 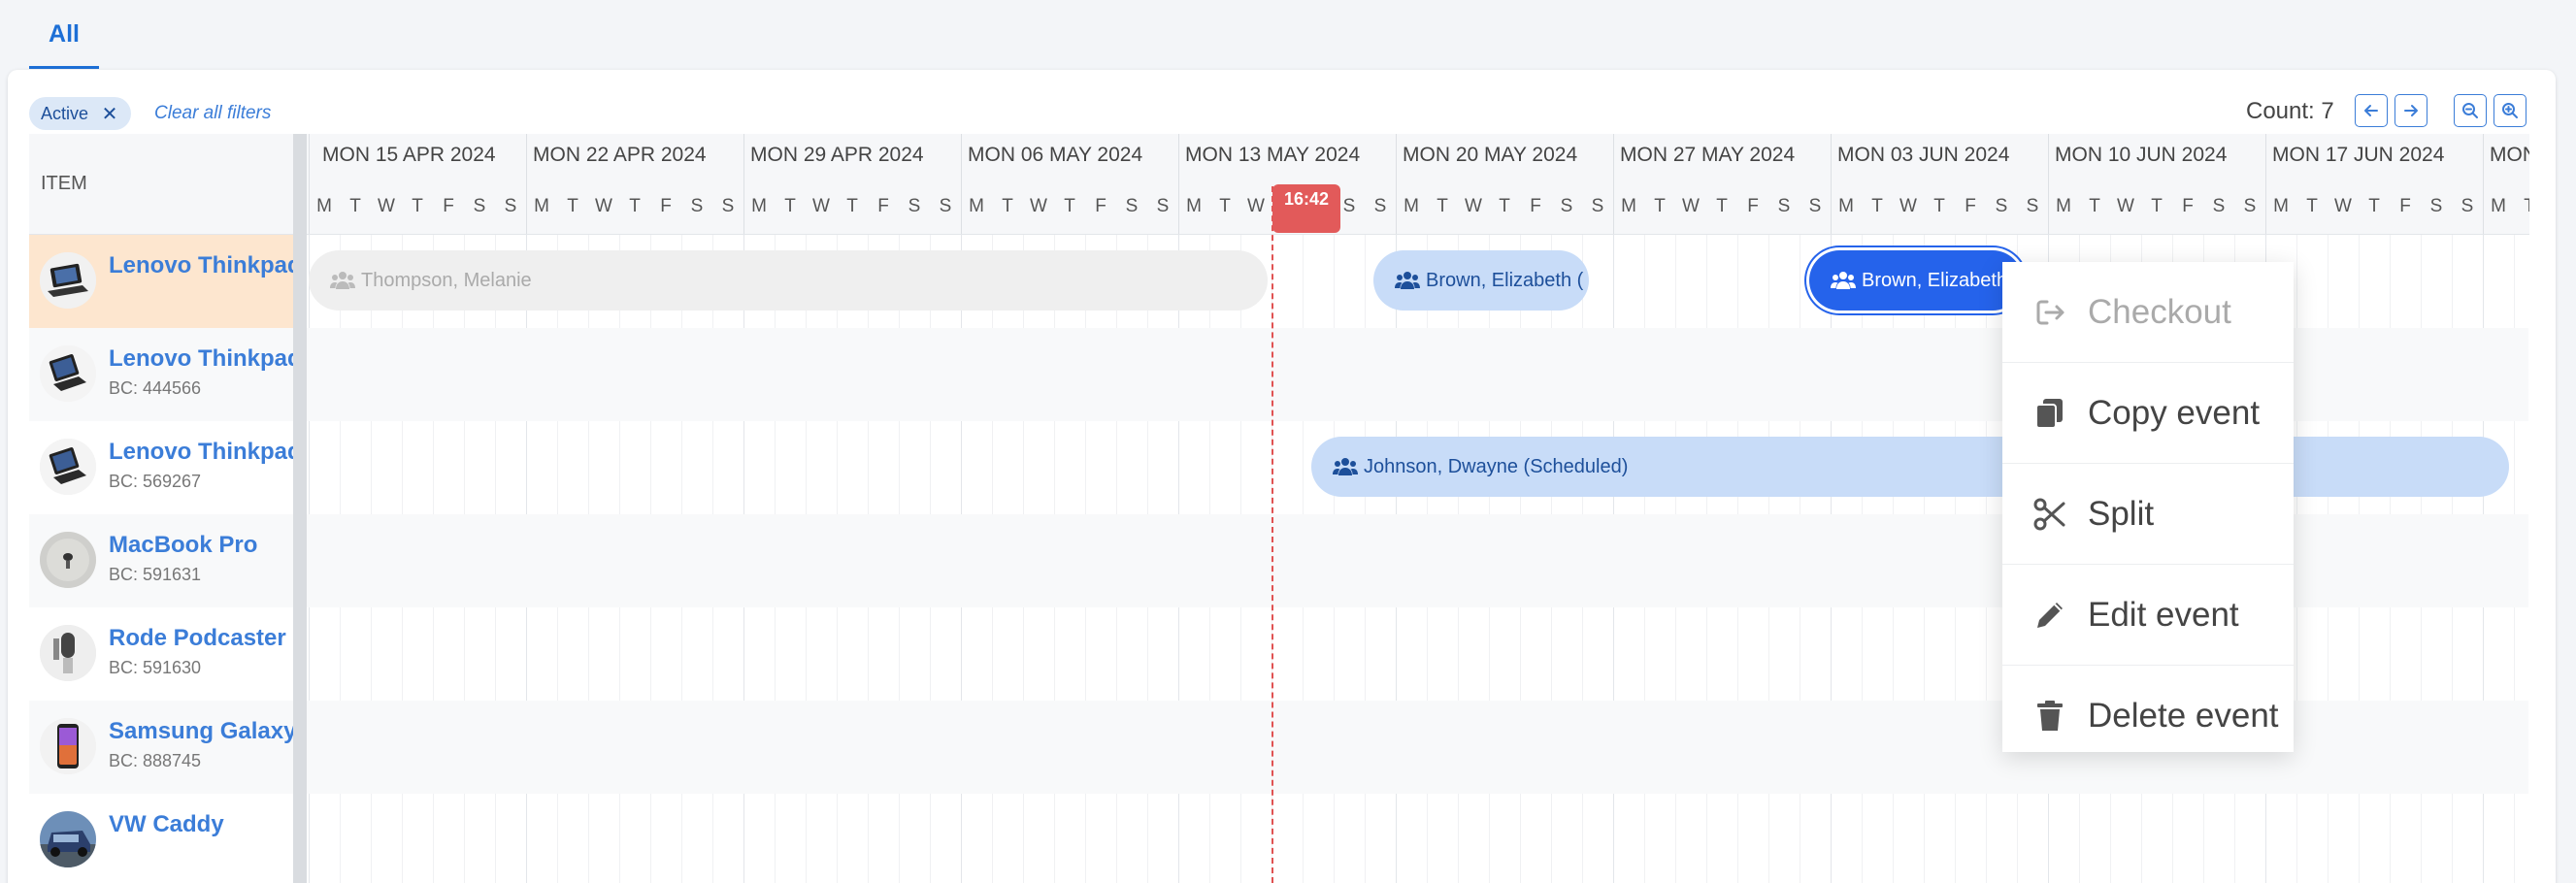 What do you see at coordinates (155, 388) in the screenshot?
I see `item-barcode: BC: 444566` at bounding box center [155, 388].